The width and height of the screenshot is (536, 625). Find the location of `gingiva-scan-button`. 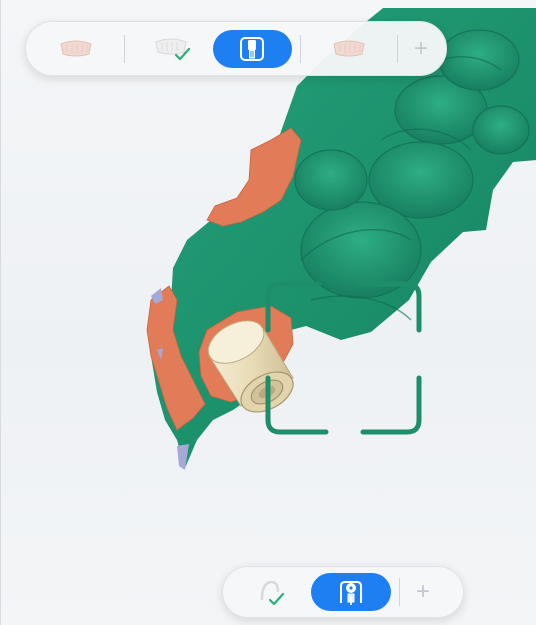

gingiva-scan-button is located at coordinates (271, 592).